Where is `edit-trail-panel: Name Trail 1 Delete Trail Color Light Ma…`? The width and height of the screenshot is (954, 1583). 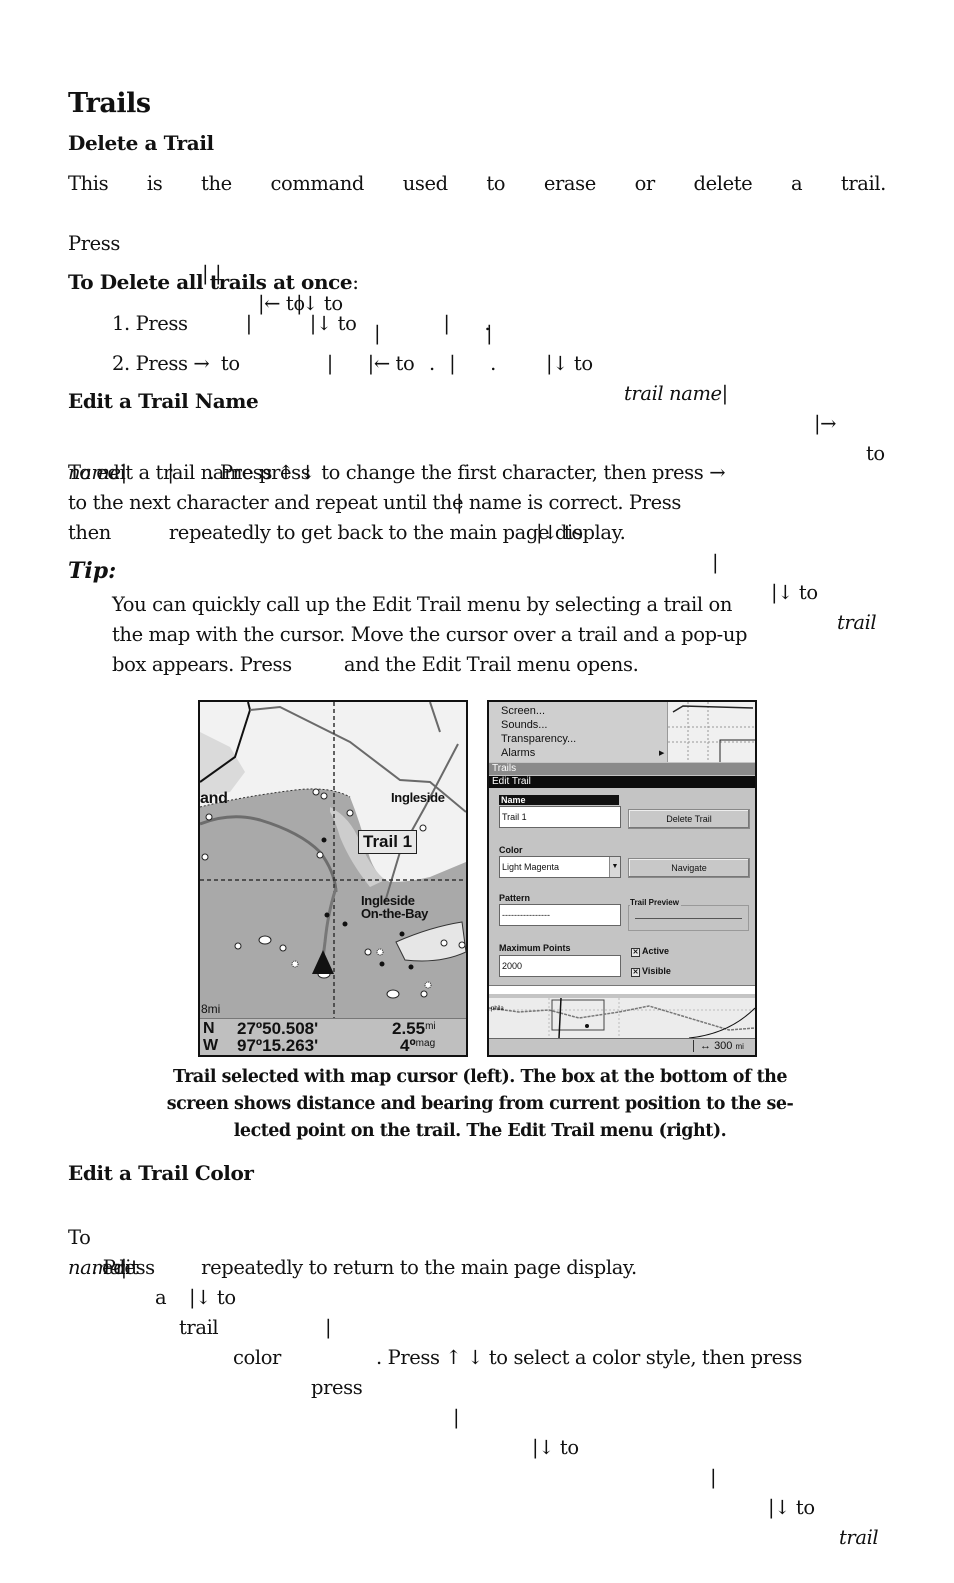 edit-trail-panel: Name Trail 1 Delete Trail Color Light Ma… is located at coordinates (622, 887).